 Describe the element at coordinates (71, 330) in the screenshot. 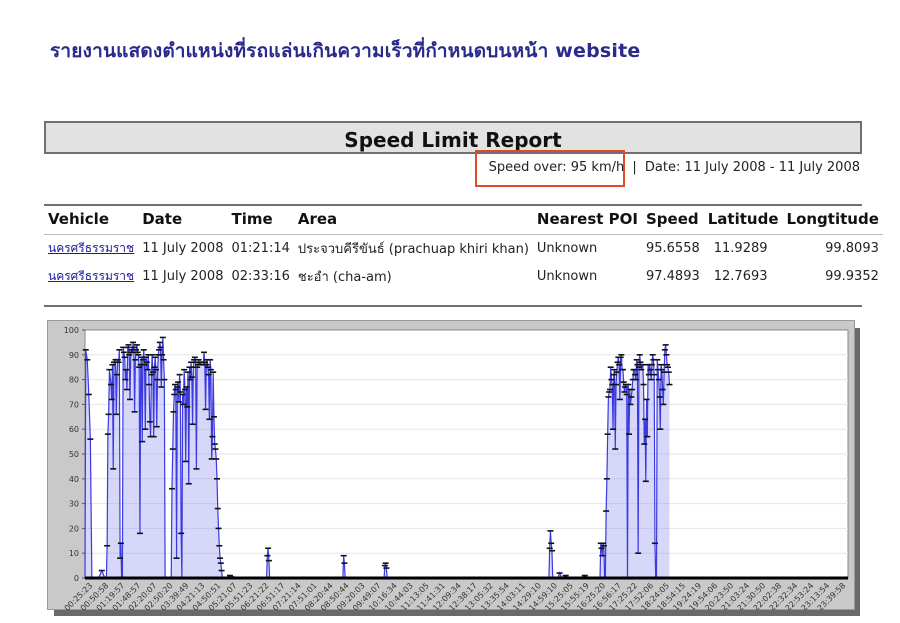

I see `y-tick-label: 100` at that location.